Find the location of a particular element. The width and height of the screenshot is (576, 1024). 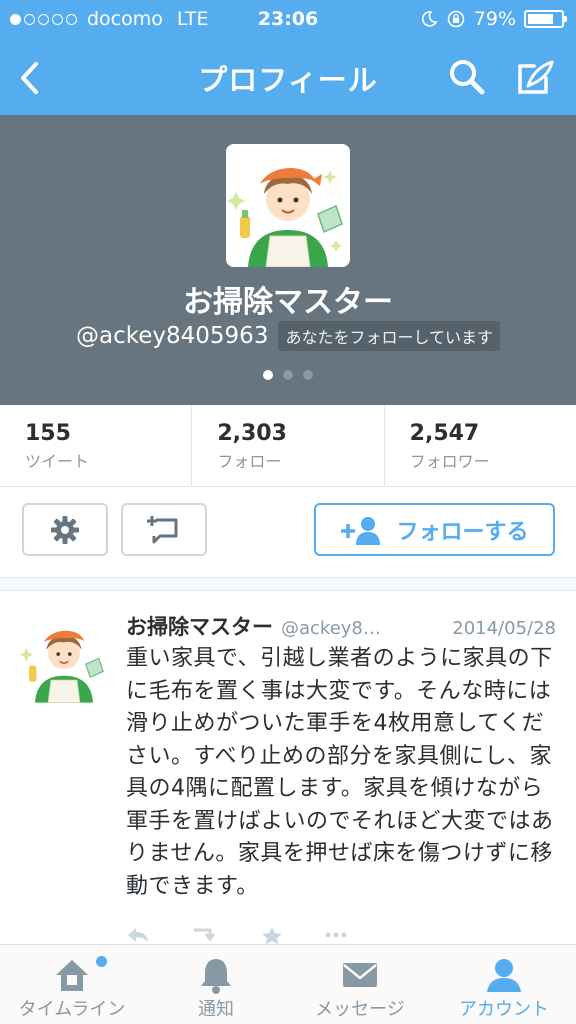

tab-timeline: タイムライン is located at coordinates (72, 984).